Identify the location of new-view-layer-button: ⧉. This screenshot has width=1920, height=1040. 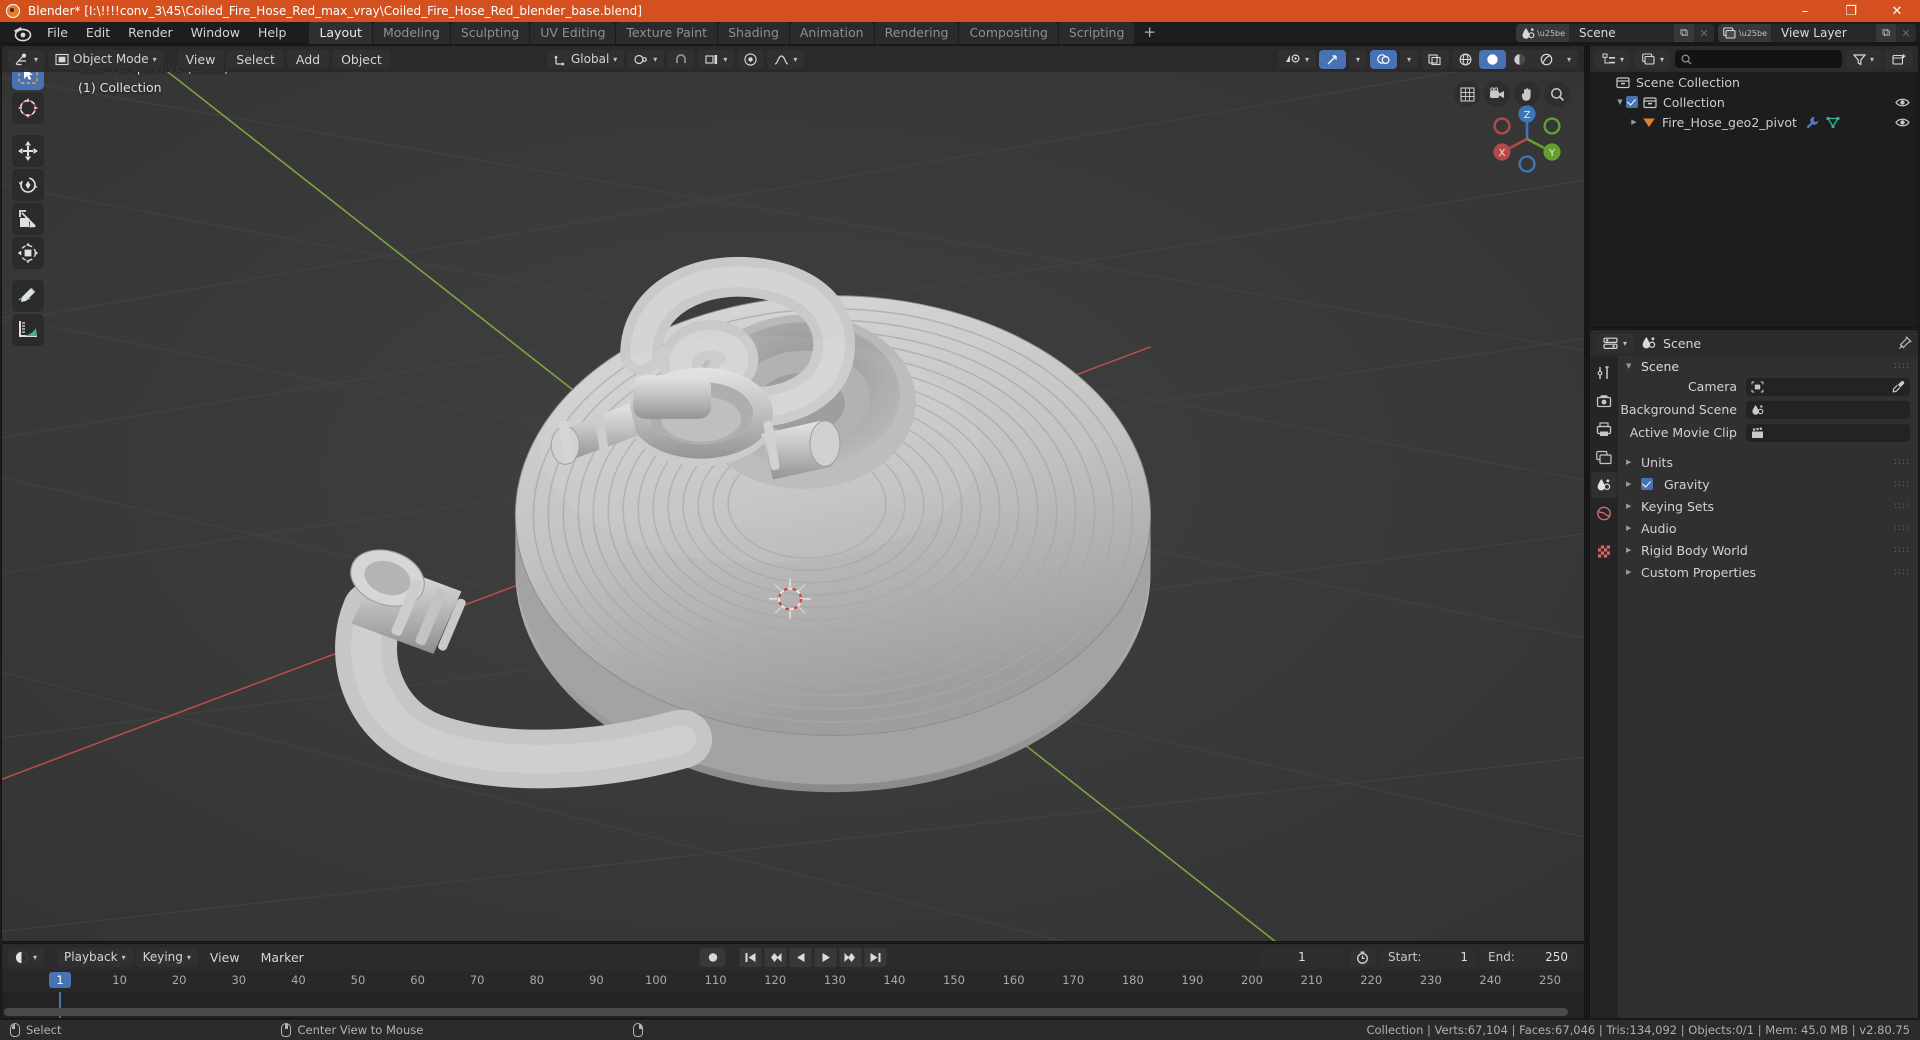
(1886, 33).